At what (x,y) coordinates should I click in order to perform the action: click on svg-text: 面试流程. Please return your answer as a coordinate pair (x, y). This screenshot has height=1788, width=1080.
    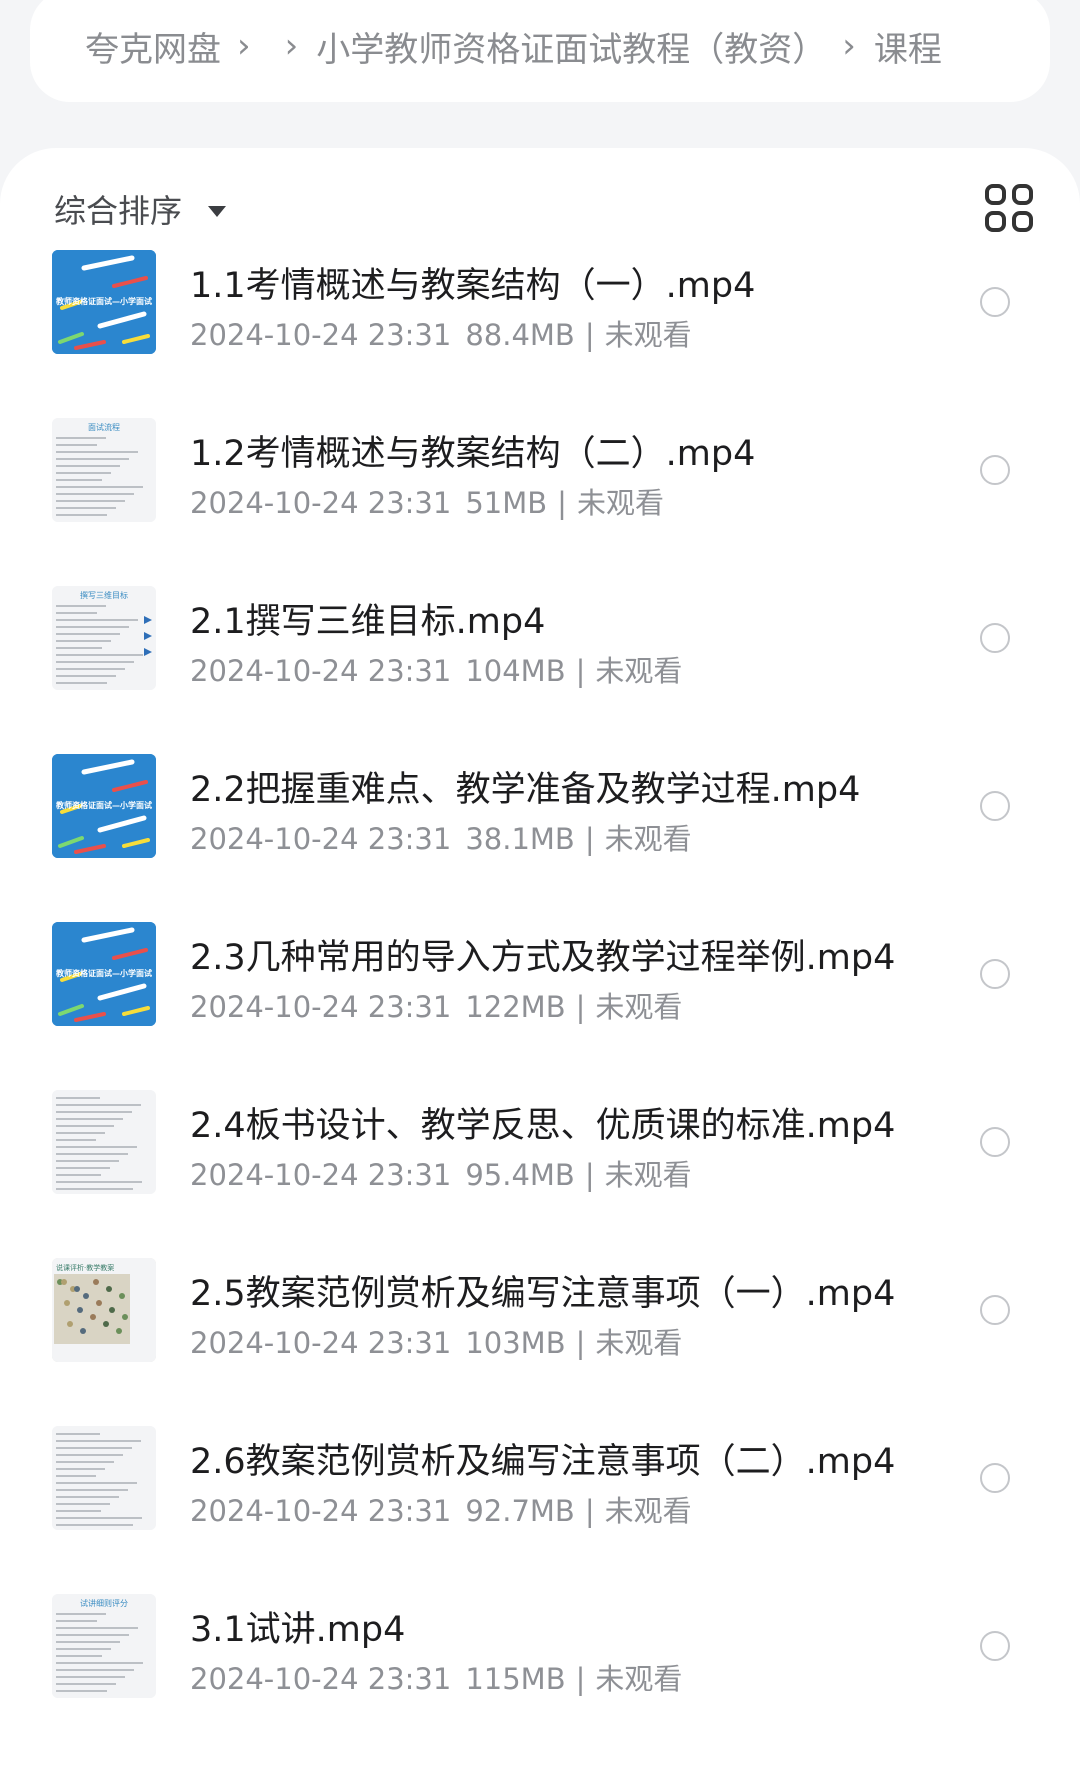
    Looking at the image, I should click on (104, 427).